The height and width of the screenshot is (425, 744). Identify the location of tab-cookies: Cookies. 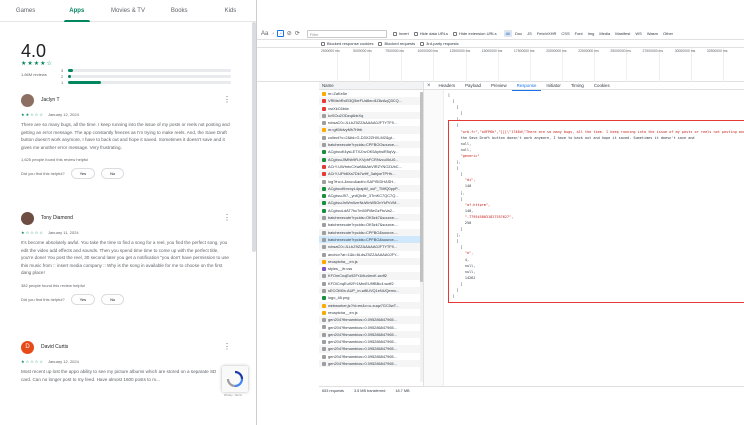
(602, 86).